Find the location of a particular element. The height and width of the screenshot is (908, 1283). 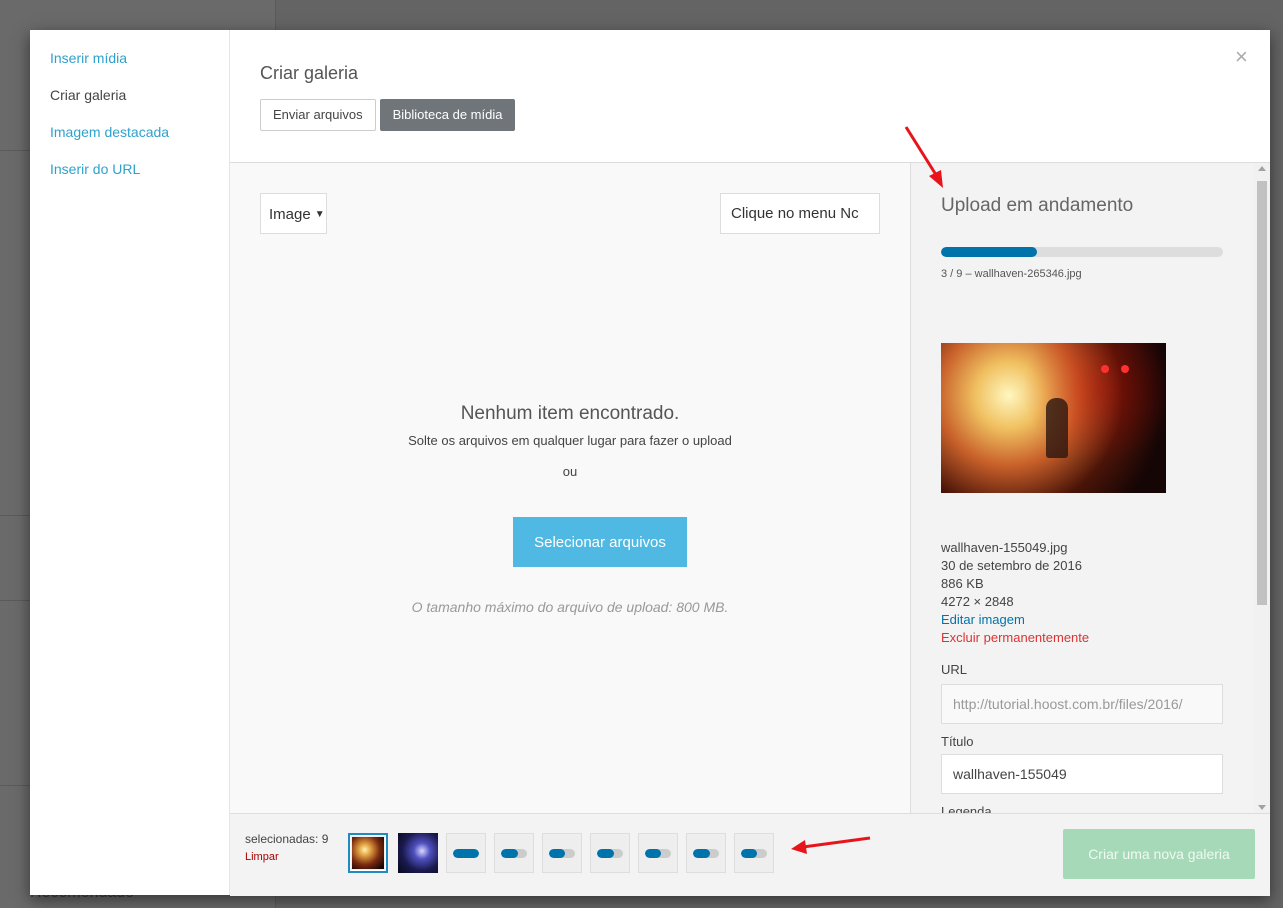

close-icon: × is located at coordinates (1241, 57).